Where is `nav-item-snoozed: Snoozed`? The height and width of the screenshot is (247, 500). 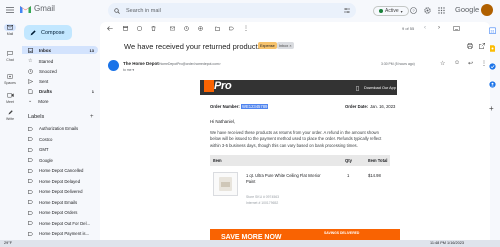 nav-item-snoozed: Snoozed is located at coordinates (60, 71).